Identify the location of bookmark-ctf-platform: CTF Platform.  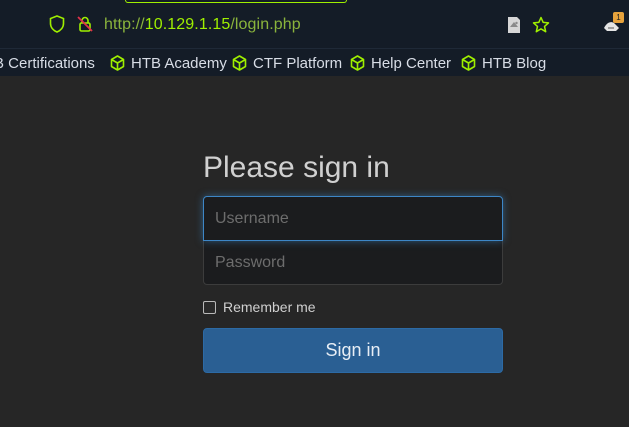
(287, 63).